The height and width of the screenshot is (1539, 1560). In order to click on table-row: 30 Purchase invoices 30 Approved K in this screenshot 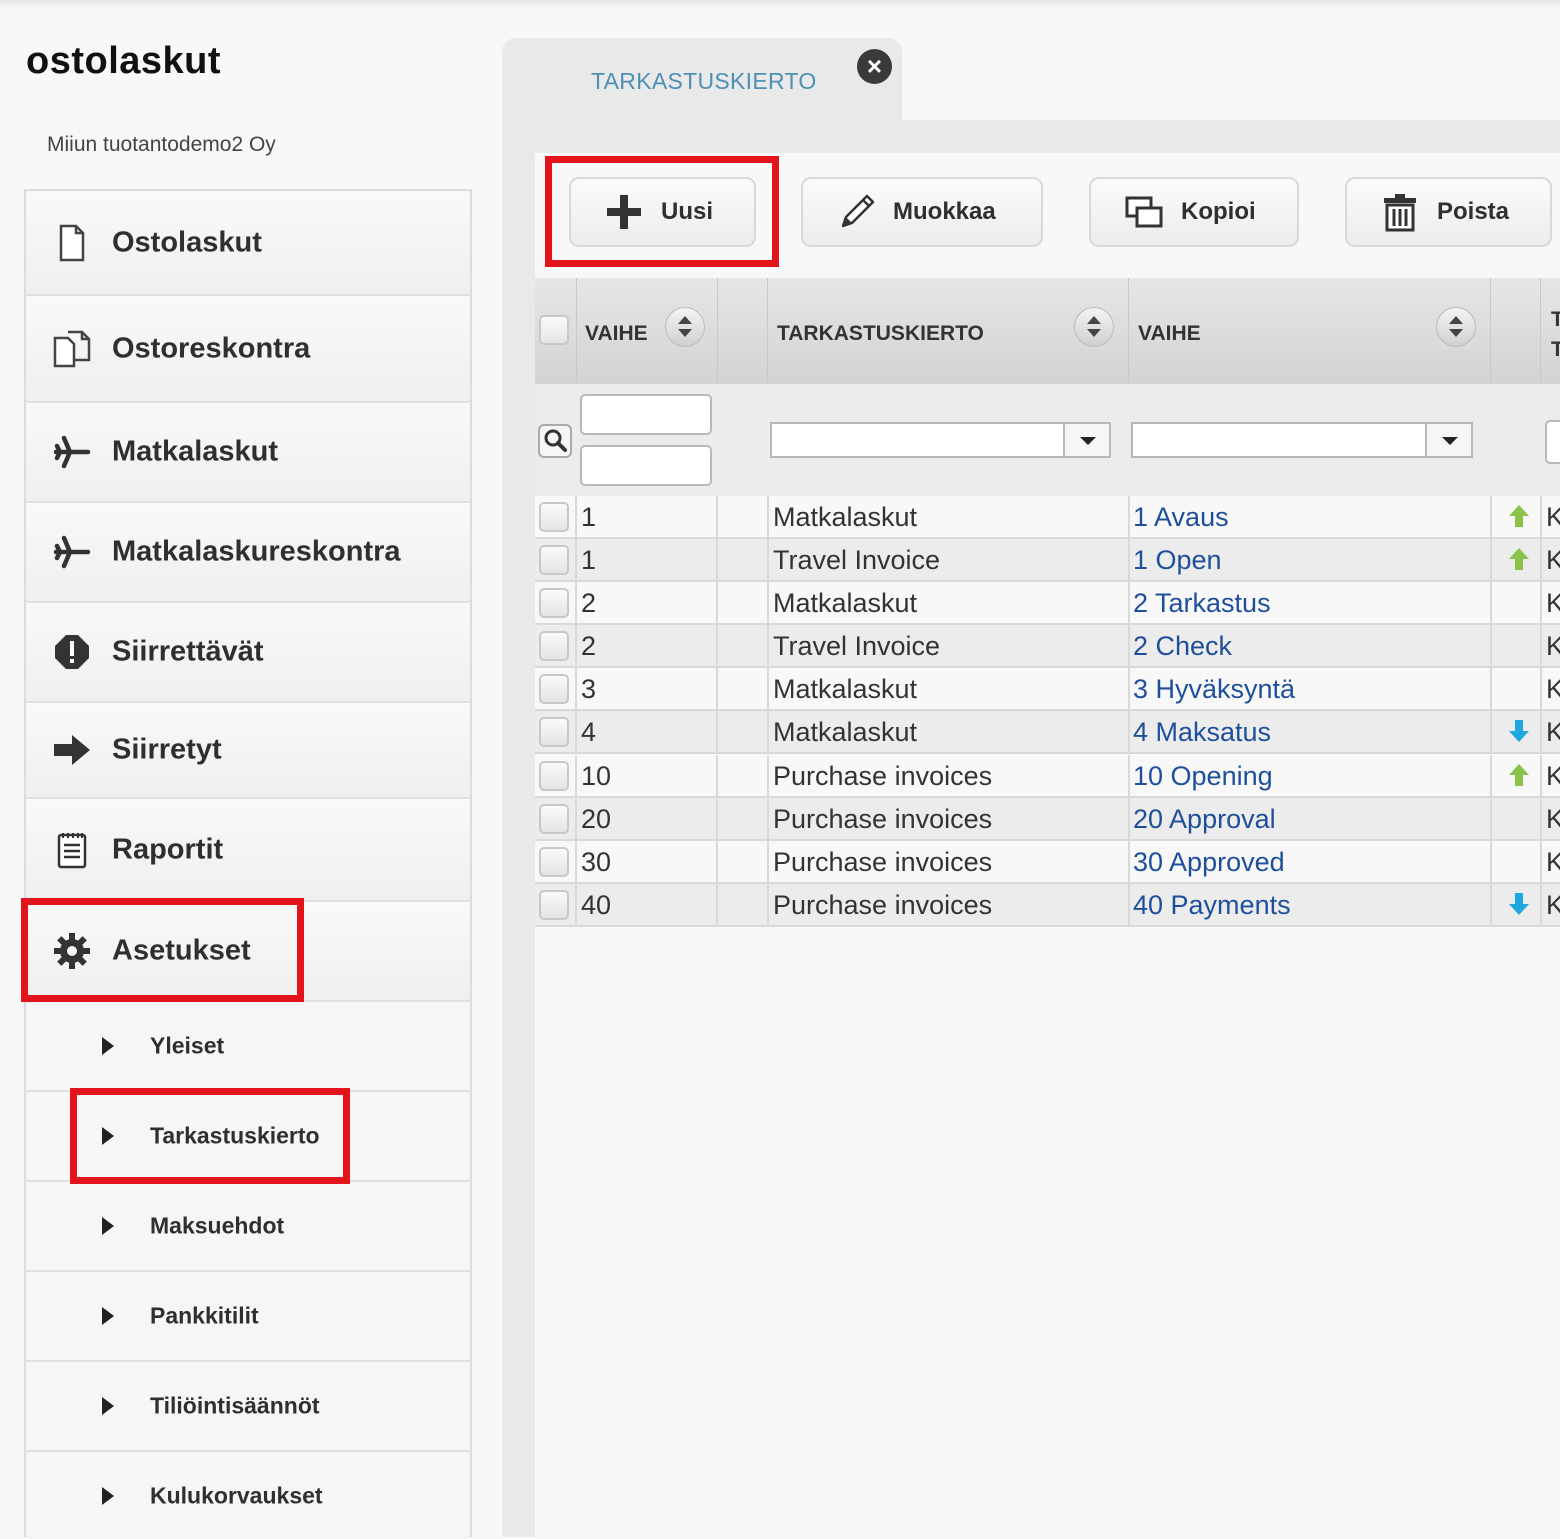, I will do `click(1047, 862)`.